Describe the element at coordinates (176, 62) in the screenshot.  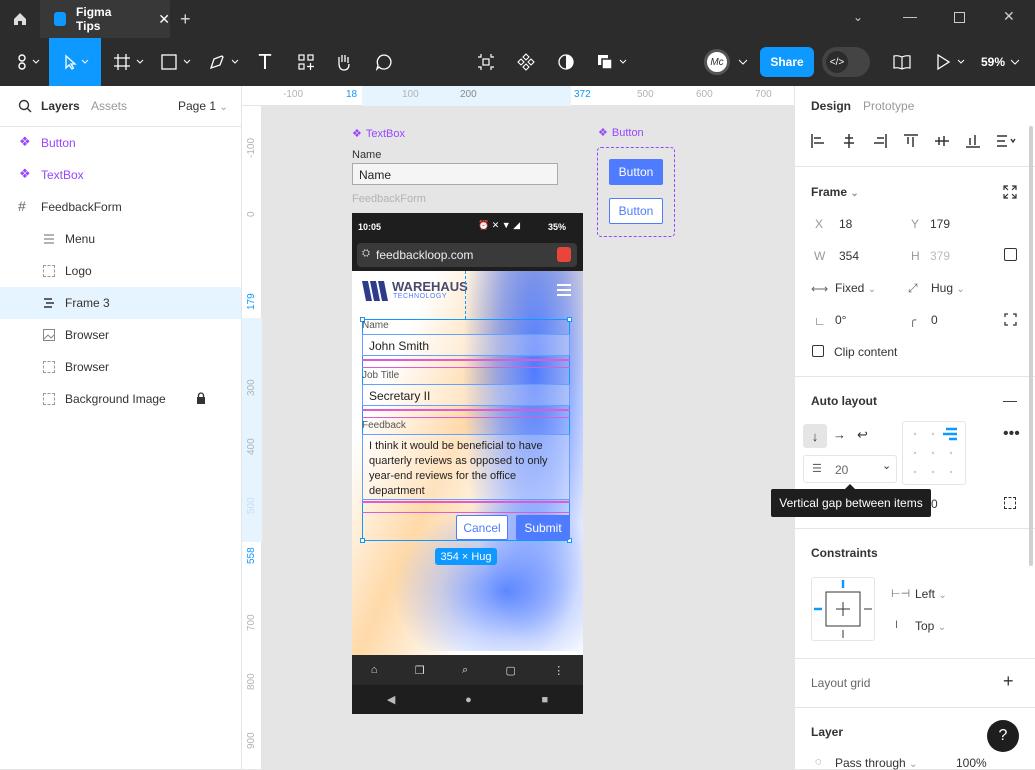
I see `rectangle-tool-icon` at that location.